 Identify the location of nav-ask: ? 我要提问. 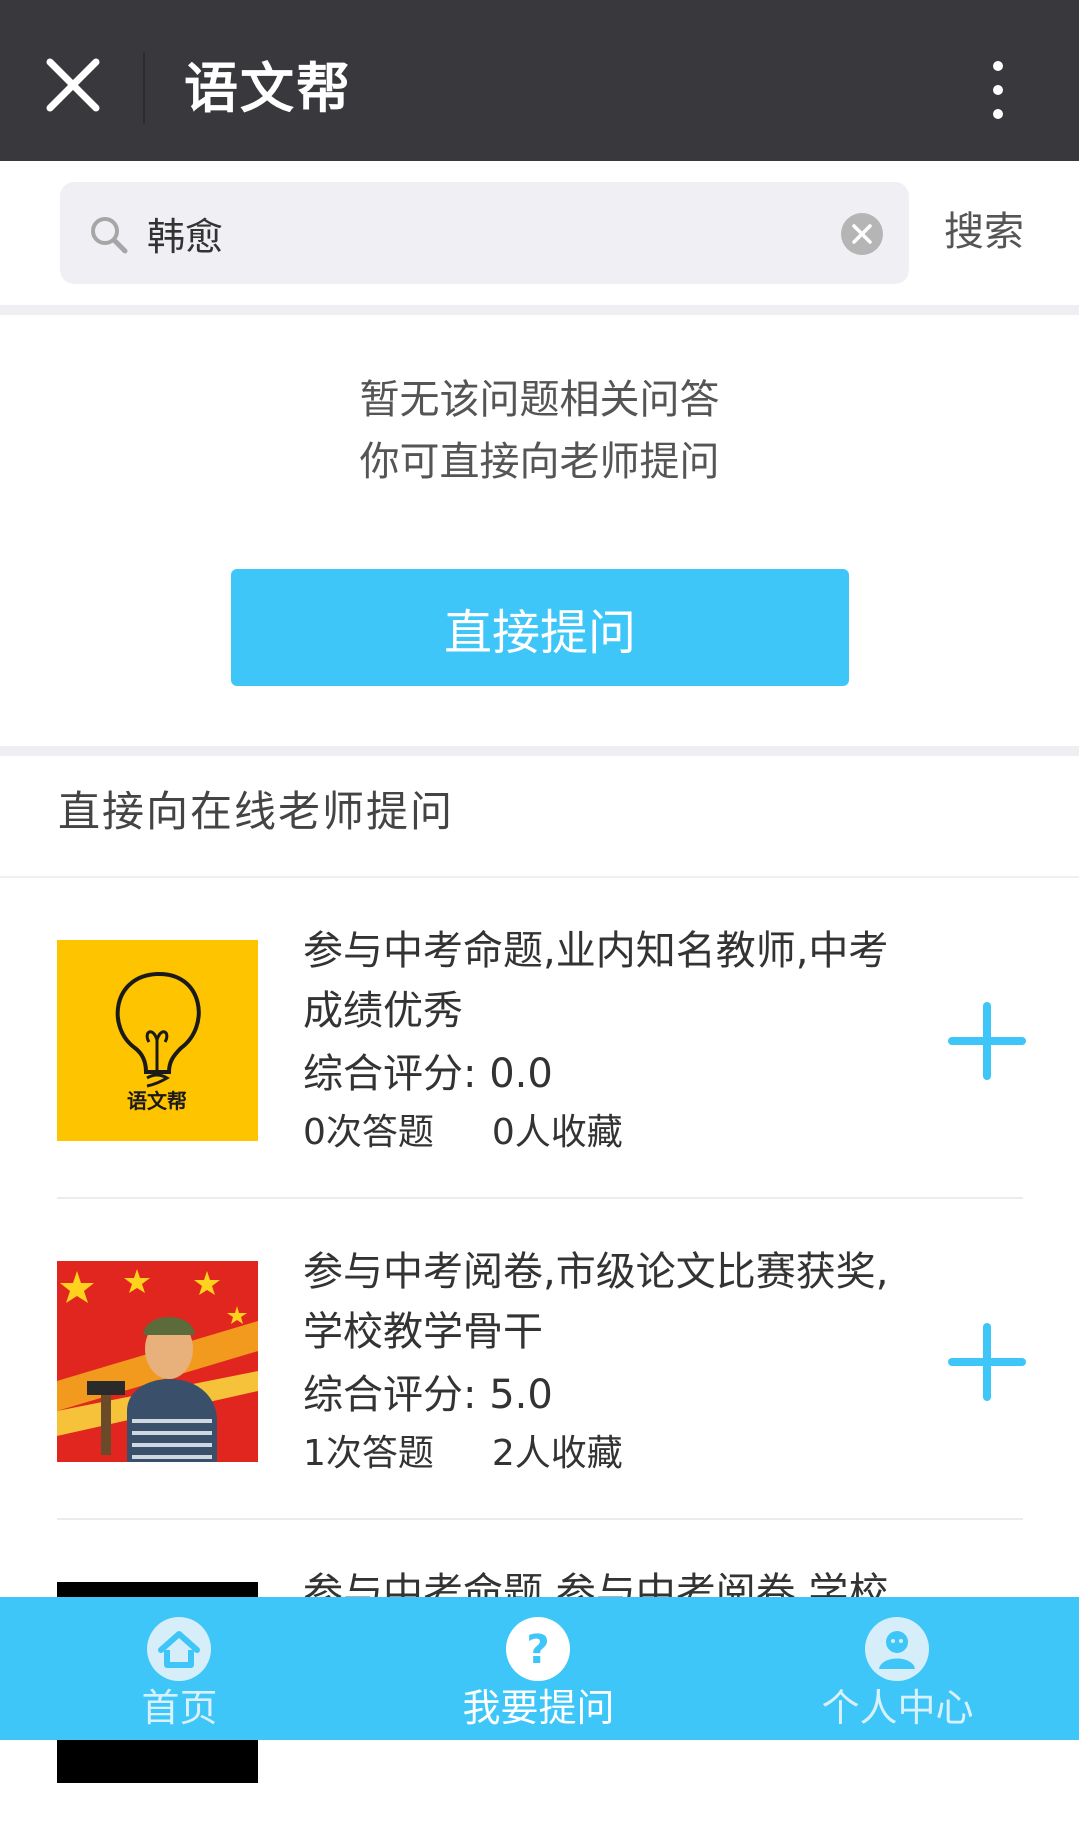
(538, 1668).